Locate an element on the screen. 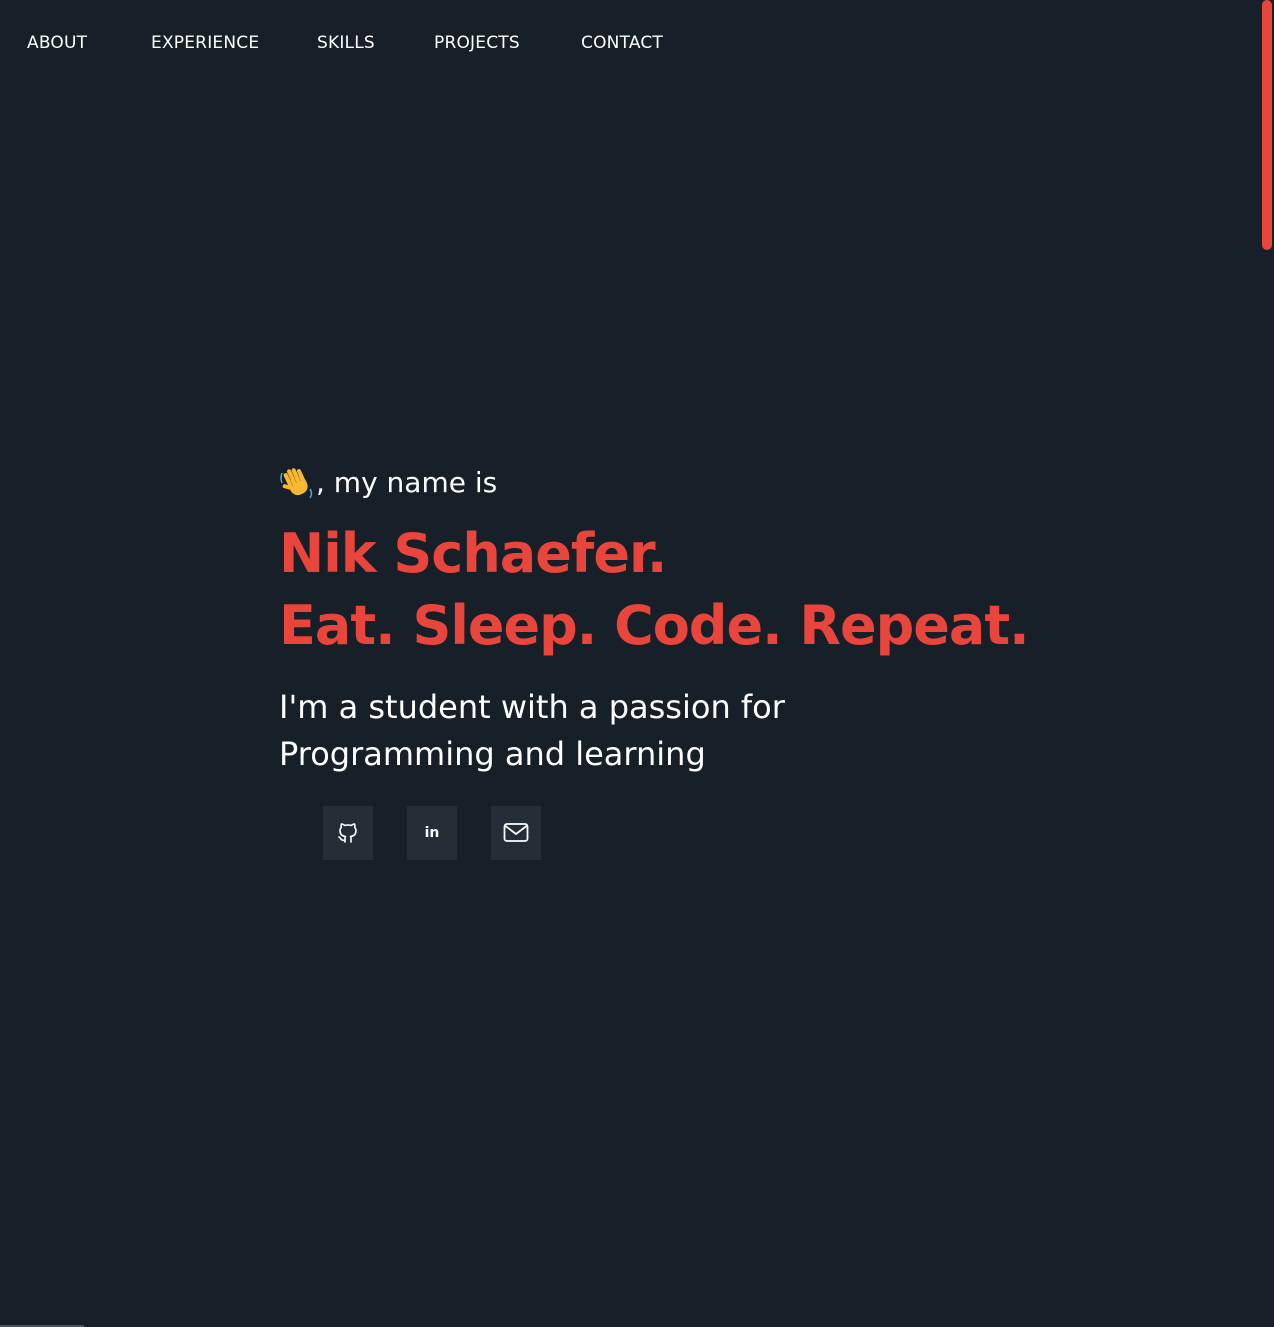 This screenshot has width=1274, height=1327. github-button is located at coordinates (348, 833).